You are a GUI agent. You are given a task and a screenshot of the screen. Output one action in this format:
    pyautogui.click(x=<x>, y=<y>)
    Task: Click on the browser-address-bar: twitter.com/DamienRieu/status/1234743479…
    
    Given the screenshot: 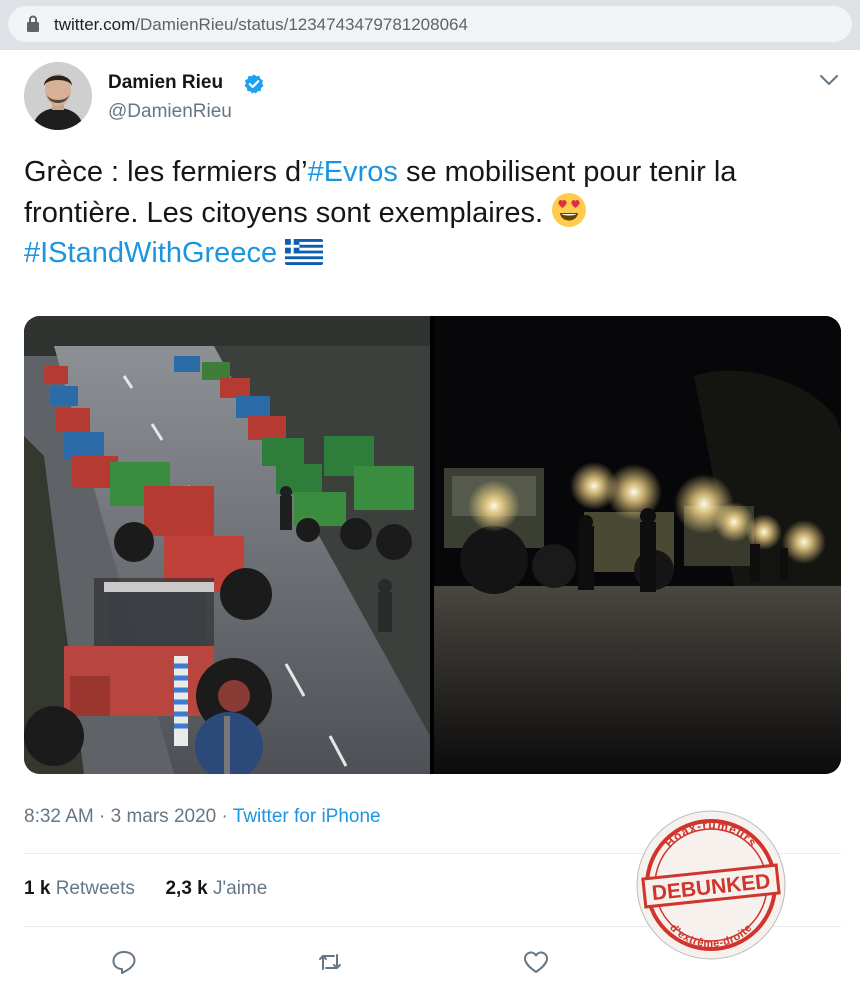 What is the action you would take?
    pyautogui.click(x=430, y=25)
    